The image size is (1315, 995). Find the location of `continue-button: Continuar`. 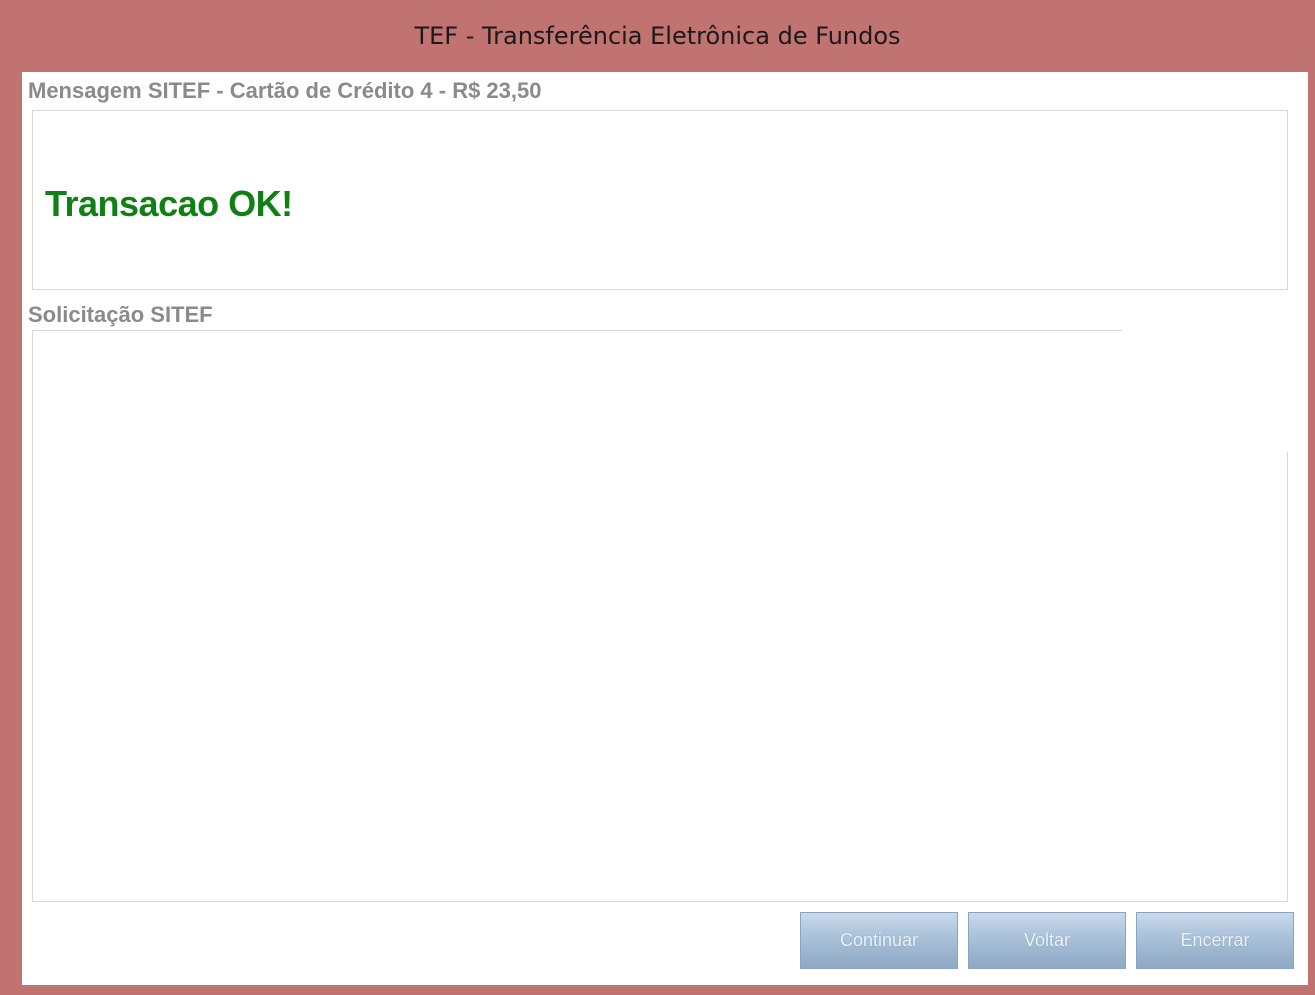

continue-button: Continuar is located at coordinates (879, 940).